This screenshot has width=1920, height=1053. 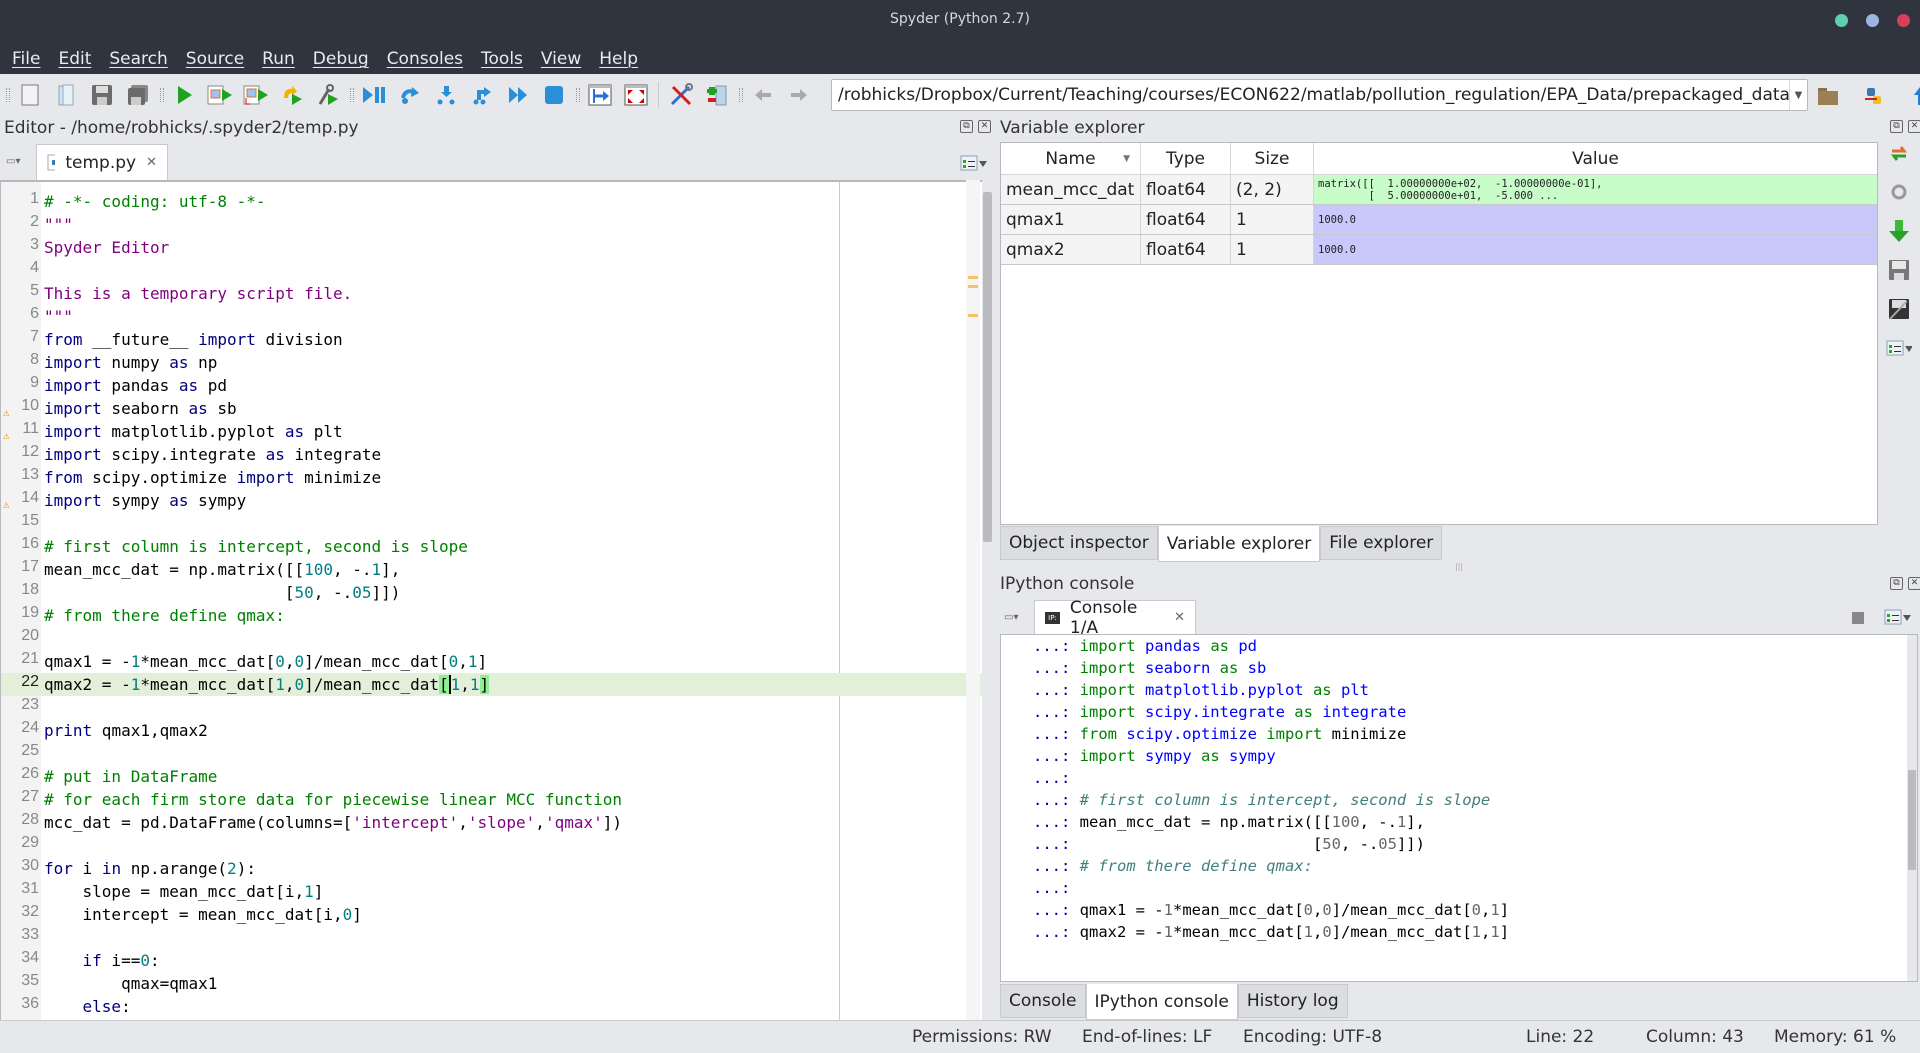 I want to click on close-button, so click(x=1903, y=20).